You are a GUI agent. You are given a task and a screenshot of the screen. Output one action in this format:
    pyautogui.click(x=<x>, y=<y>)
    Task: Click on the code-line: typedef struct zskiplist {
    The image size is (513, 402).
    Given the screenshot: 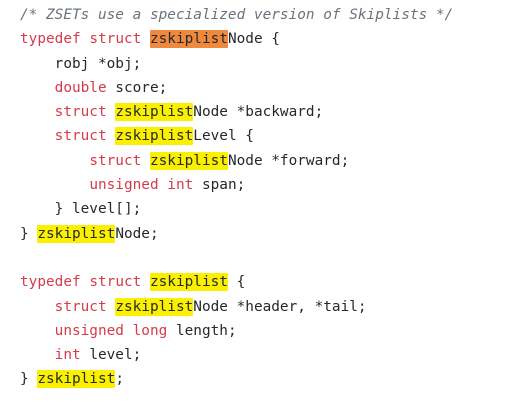 What is the action you would take?
    pyautogui.click(x=266, y=282)
    